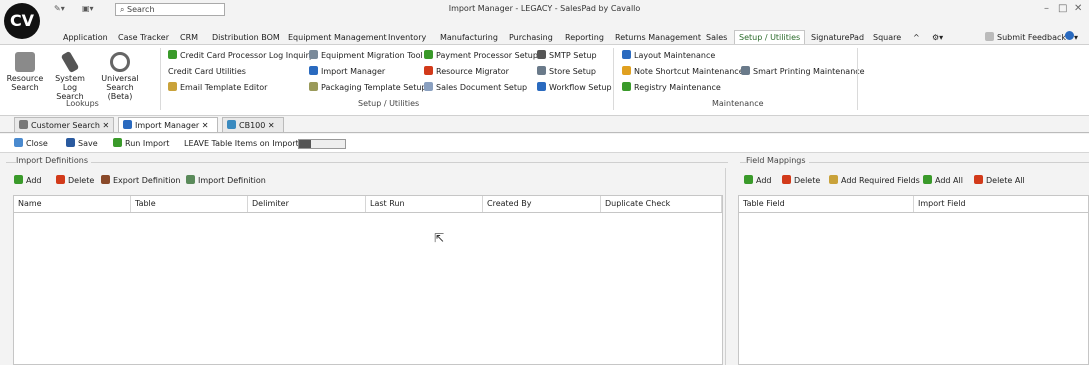  I want to click on col-header-created-by: Created By, so click(542, 204).